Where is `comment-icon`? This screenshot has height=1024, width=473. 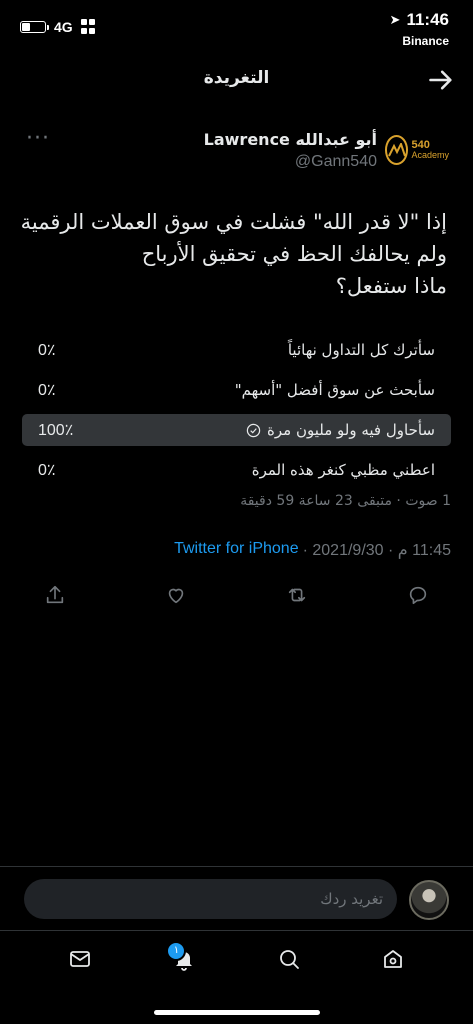
comment-icon is located at coordinates (418, 595).